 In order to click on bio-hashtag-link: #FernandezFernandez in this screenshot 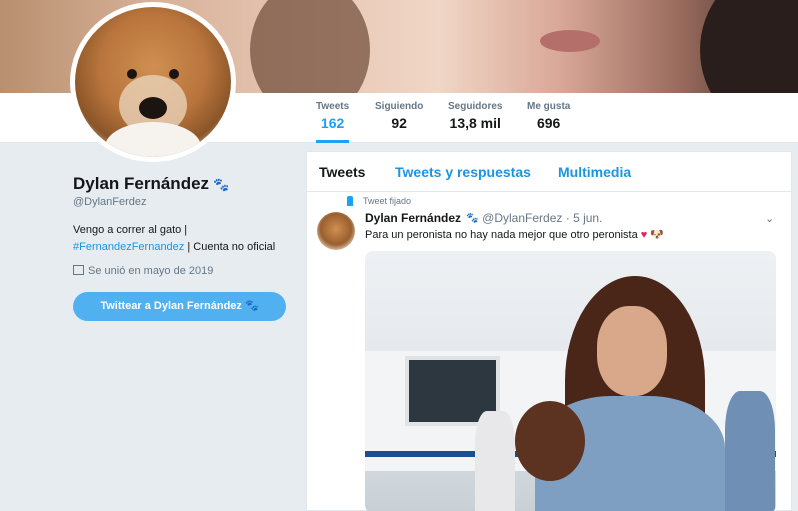, I will do `click(128, 247)`.